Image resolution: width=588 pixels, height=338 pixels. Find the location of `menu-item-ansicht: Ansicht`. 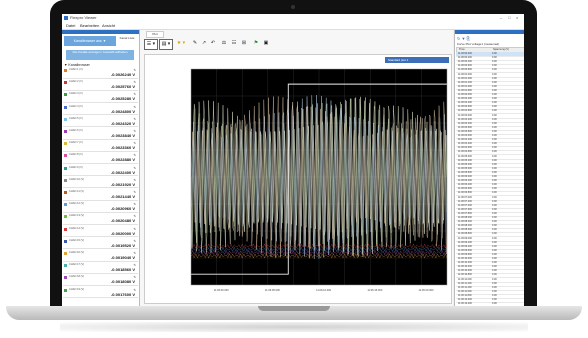

menu-item-ansicht: Ansicht is located at coordinates (108, 25).